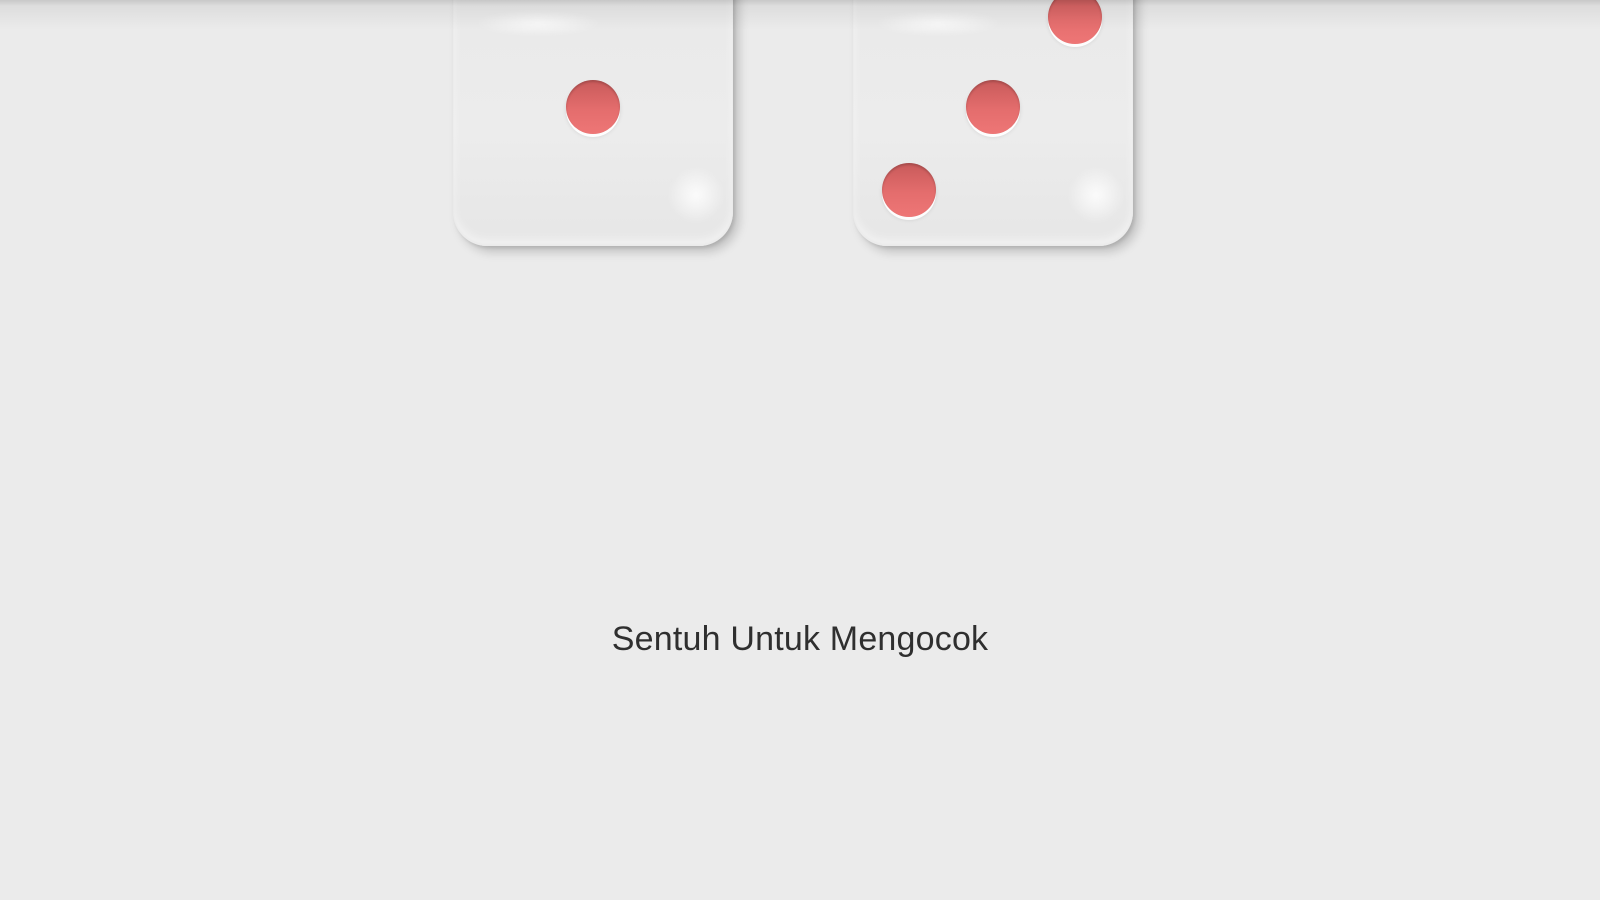  I want to click on die-left, so click(593, 123).